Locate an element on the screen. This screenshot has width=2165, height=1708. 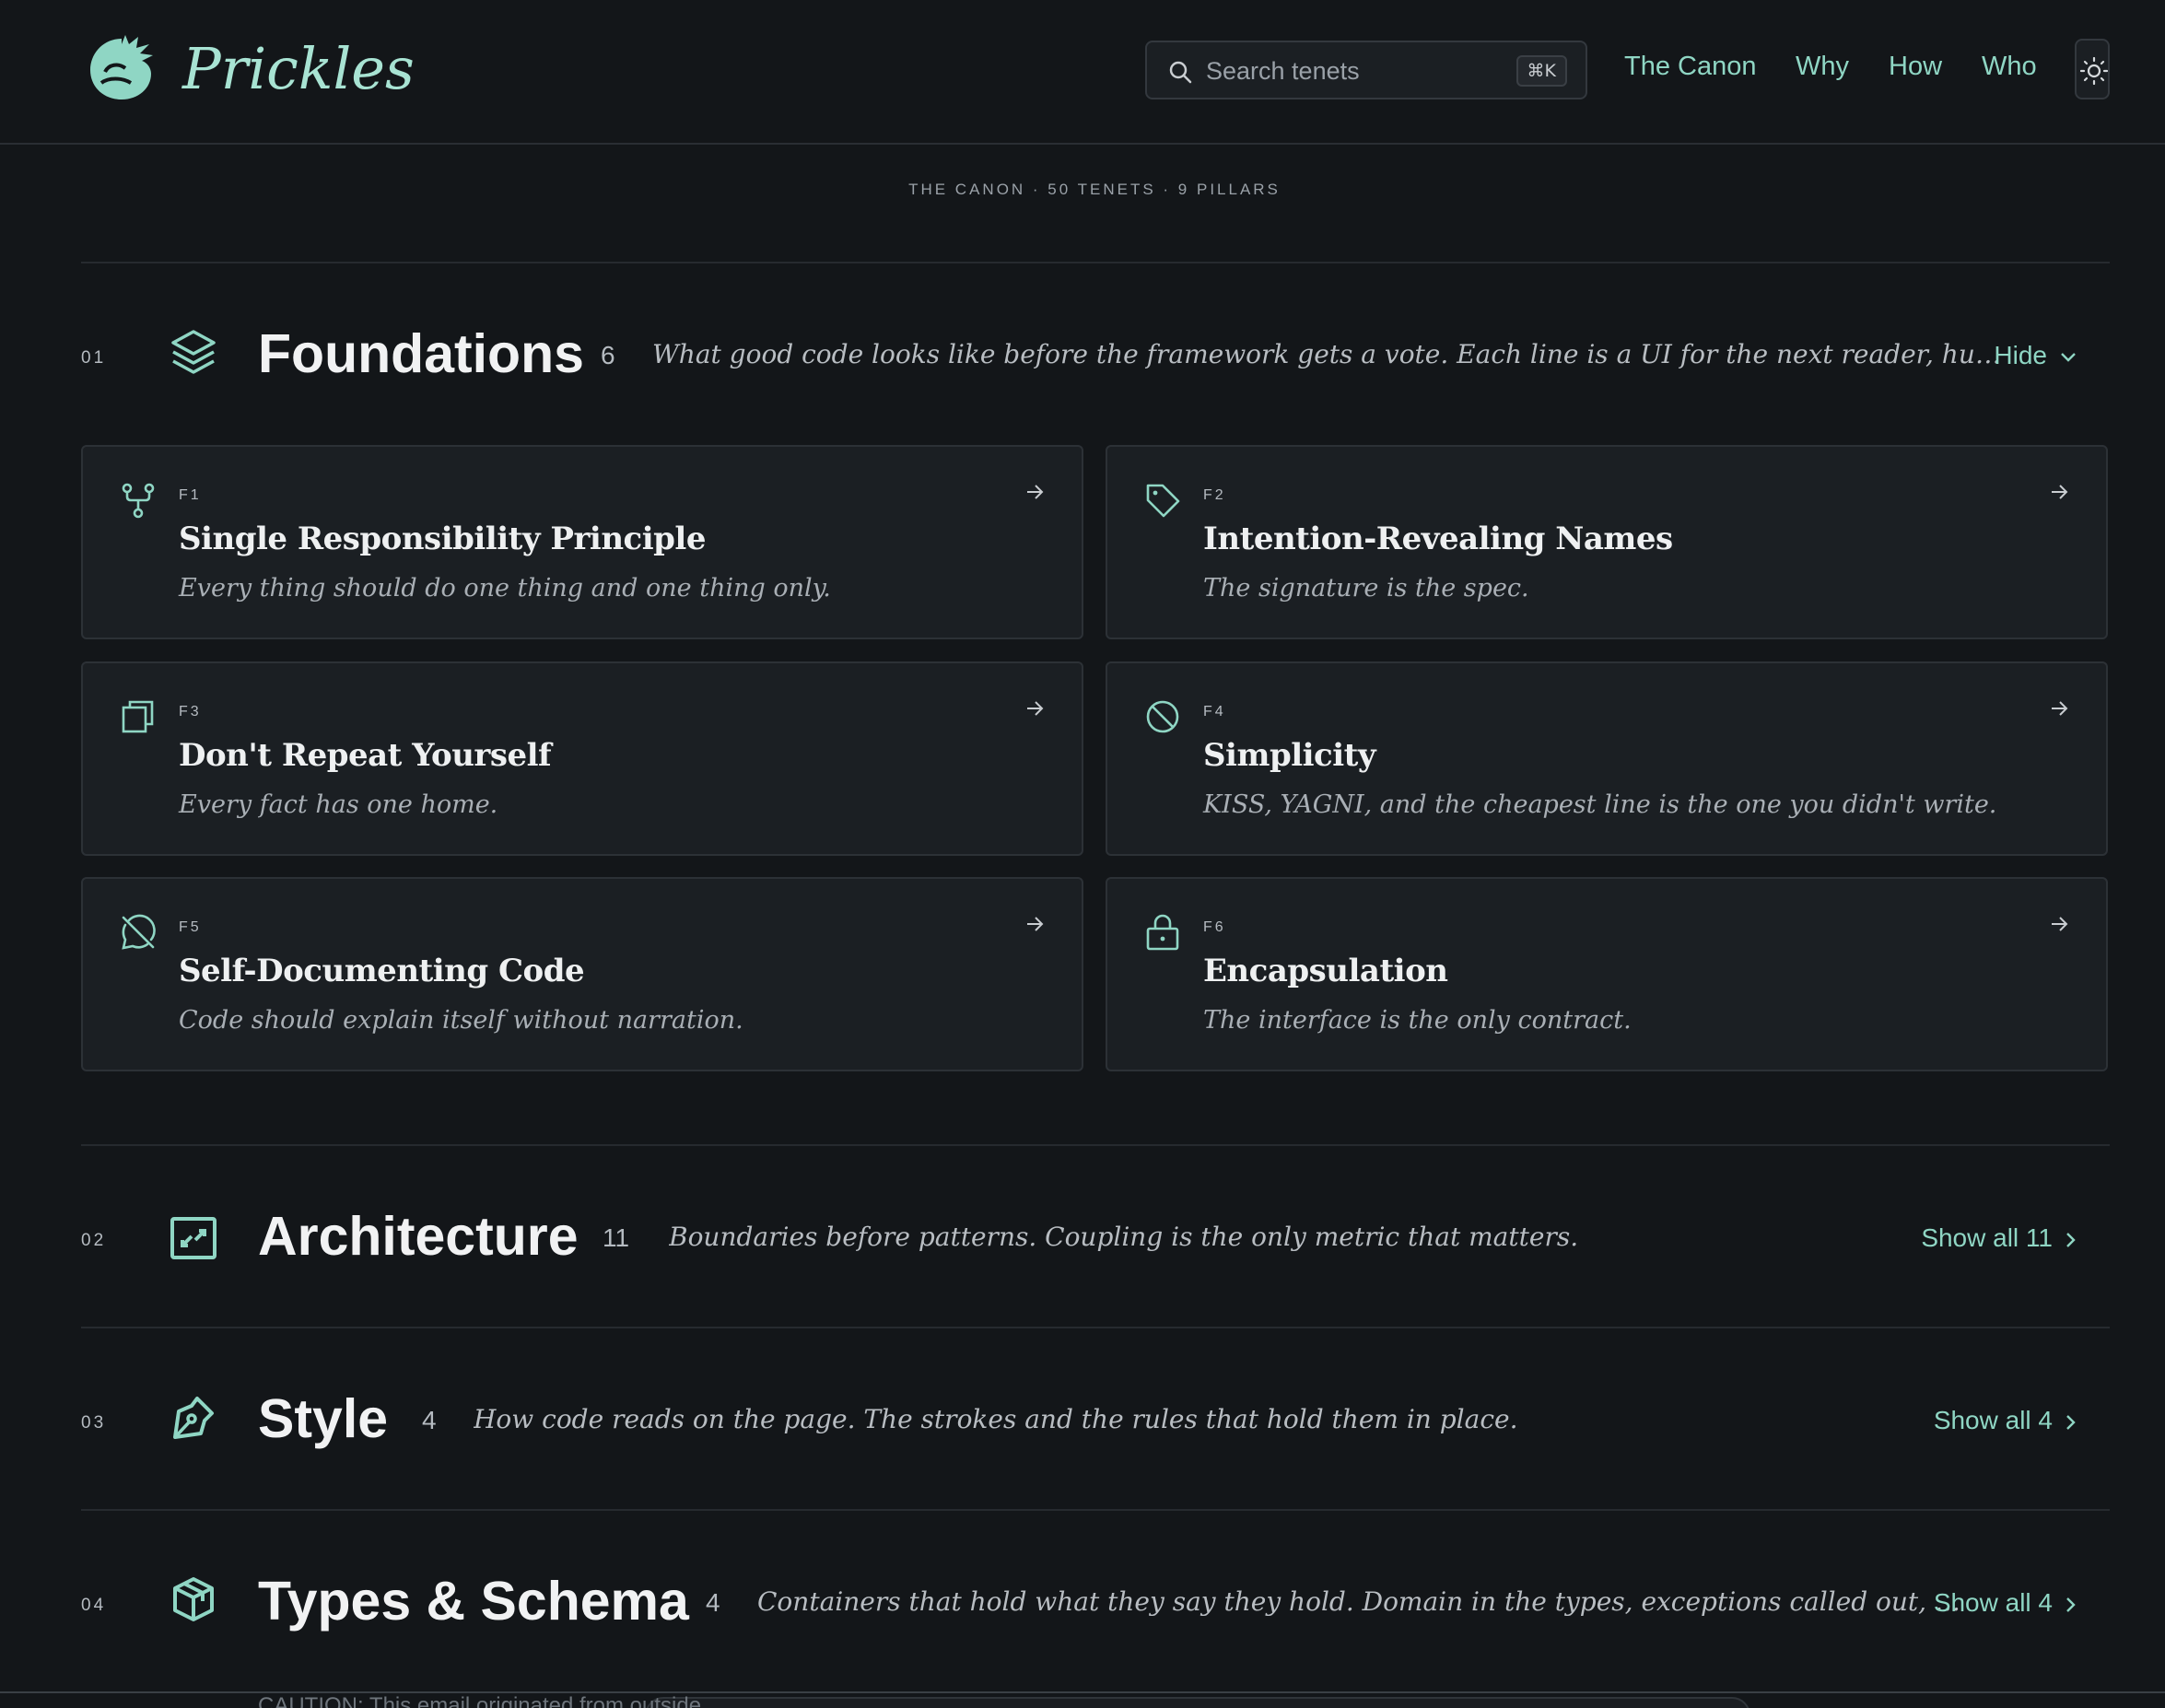
ban-icon is located at coordinates (1163, 716).